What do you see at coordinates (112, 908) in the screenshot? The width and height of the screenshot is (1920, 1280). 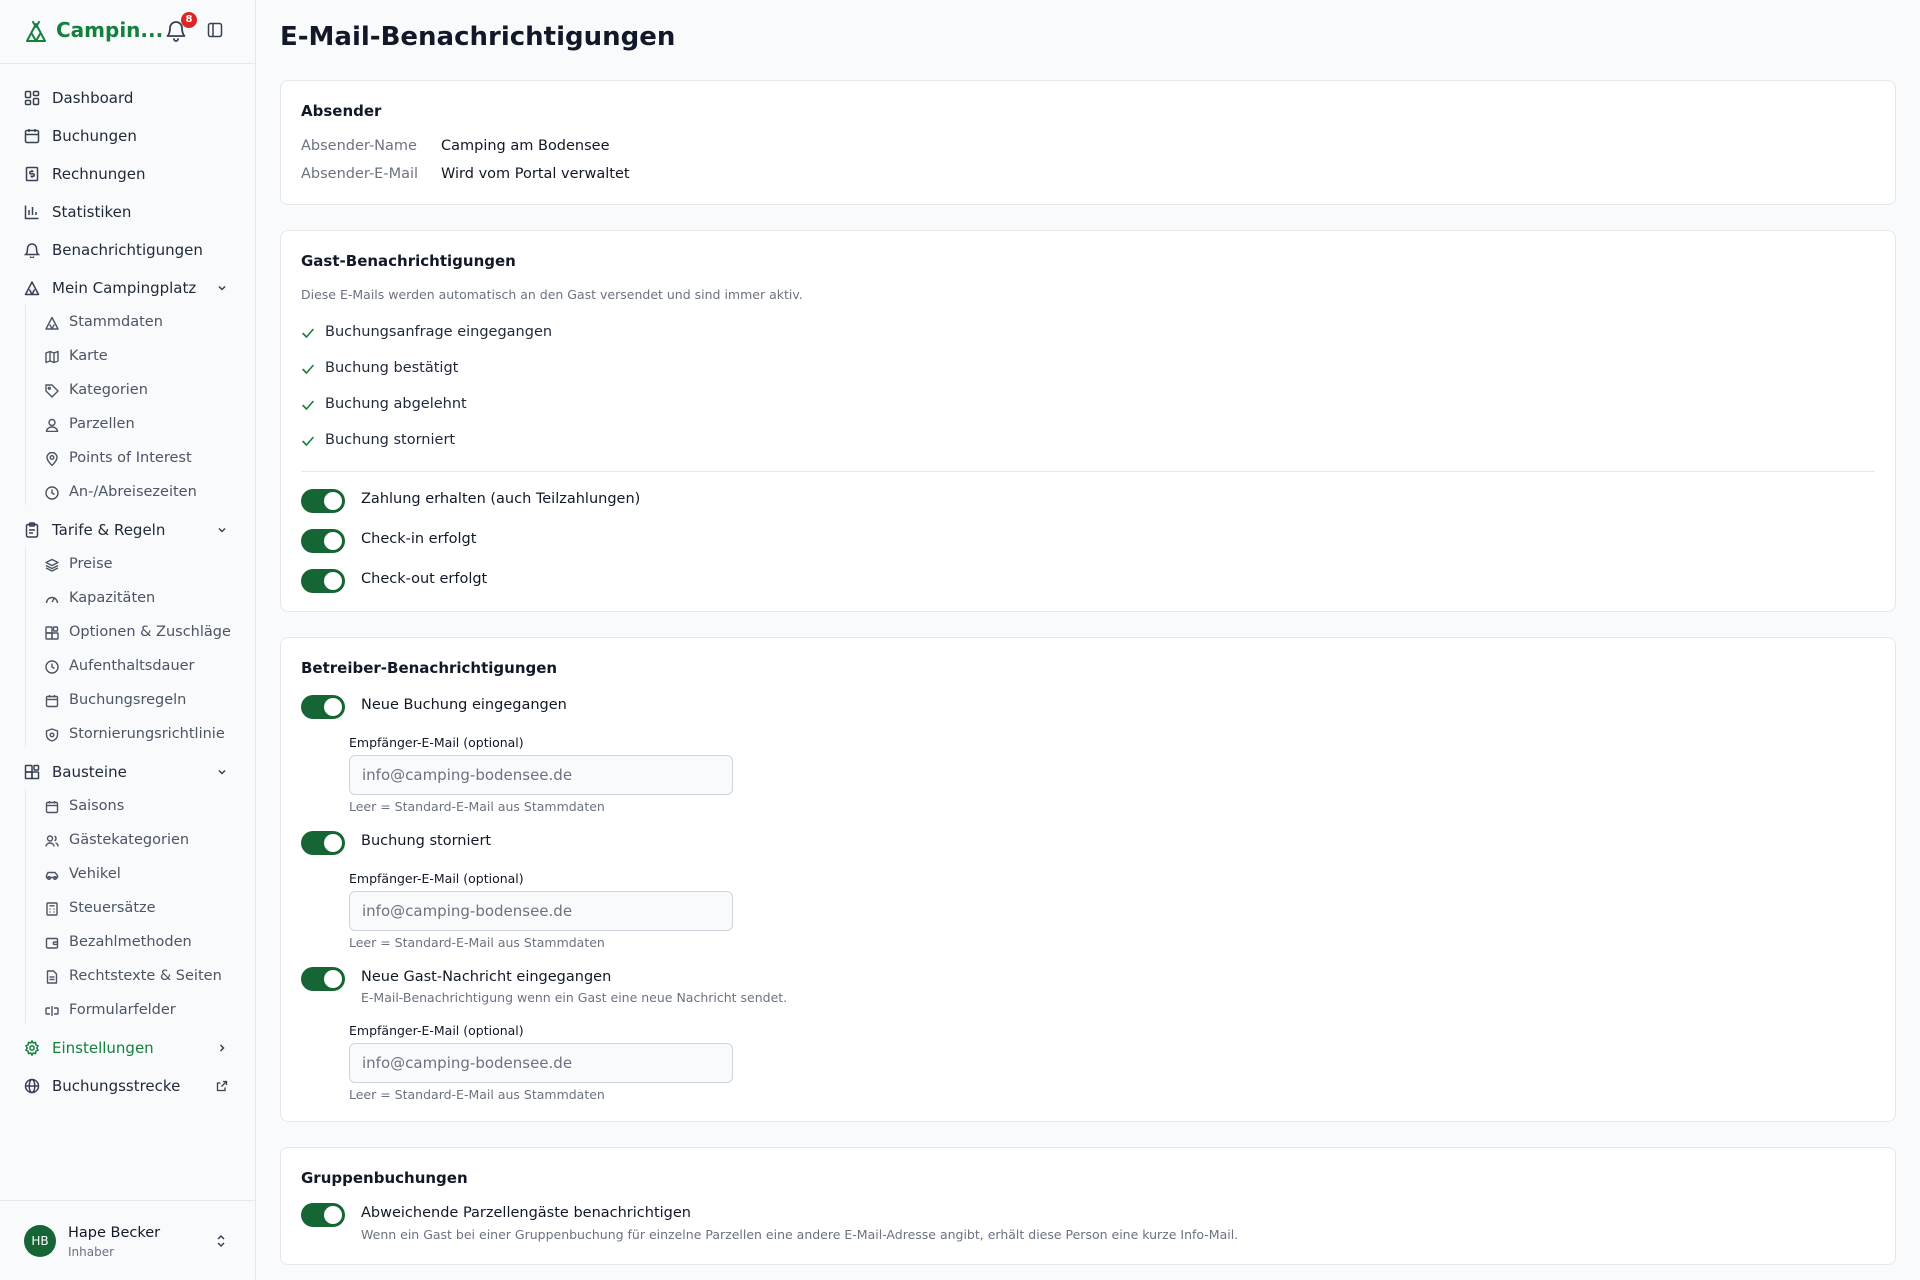 I see `sub-label: Steuersätze` at bounding box center [112, 908].